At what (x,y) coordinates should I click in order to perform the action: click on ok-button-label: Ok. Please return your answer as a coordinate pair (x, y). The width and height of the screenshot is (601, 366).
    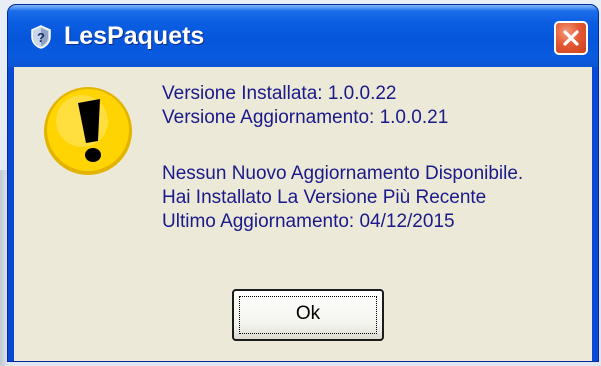
    Looking at the image, I should click on (308, 313).